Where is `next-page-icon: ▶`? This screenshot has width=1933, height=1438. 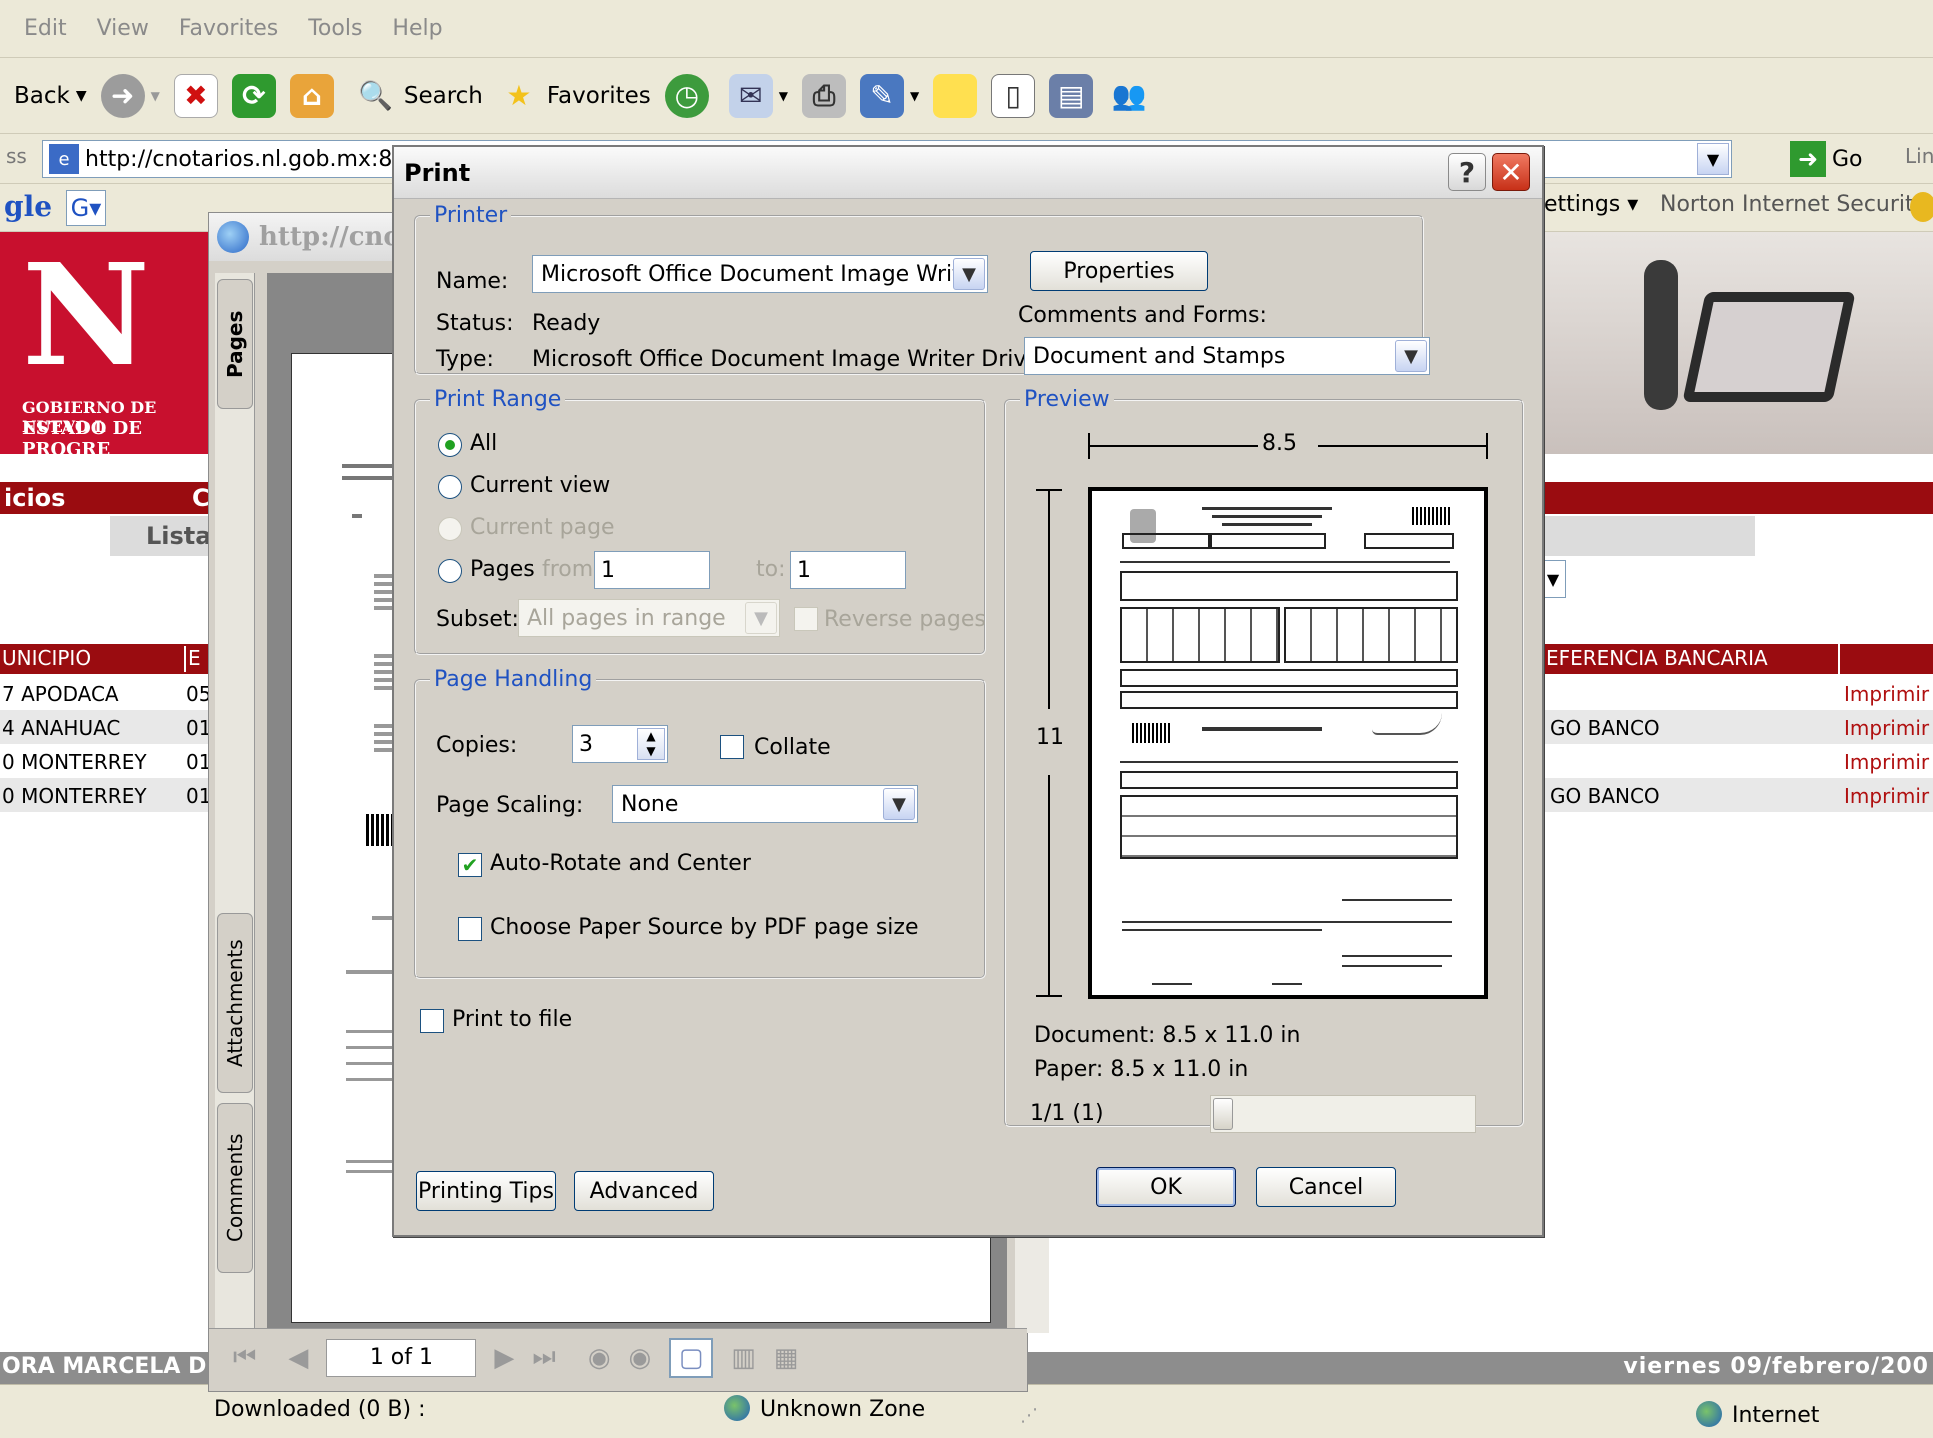
next-page-icon: ▶ is located at coordinates (504, 1358).